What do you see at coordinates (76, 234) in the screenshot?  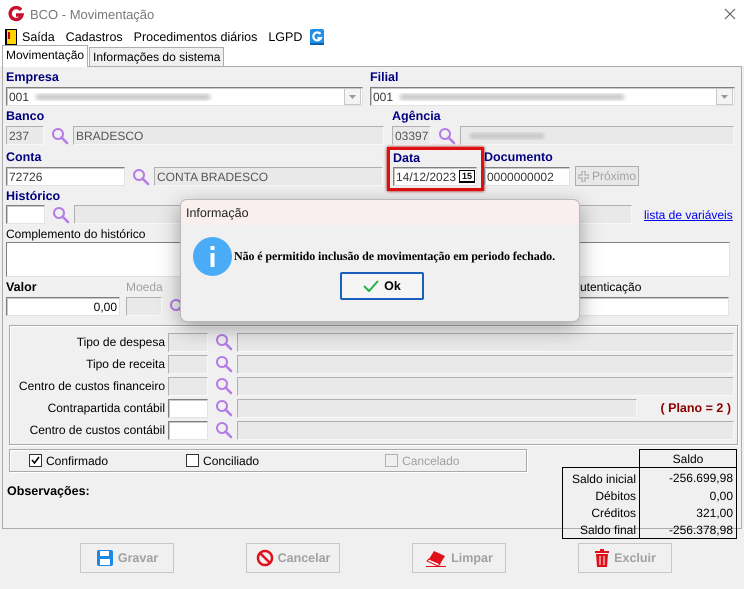 I see `field-label: Complemento do histórico` at bounding box center [76, 234].